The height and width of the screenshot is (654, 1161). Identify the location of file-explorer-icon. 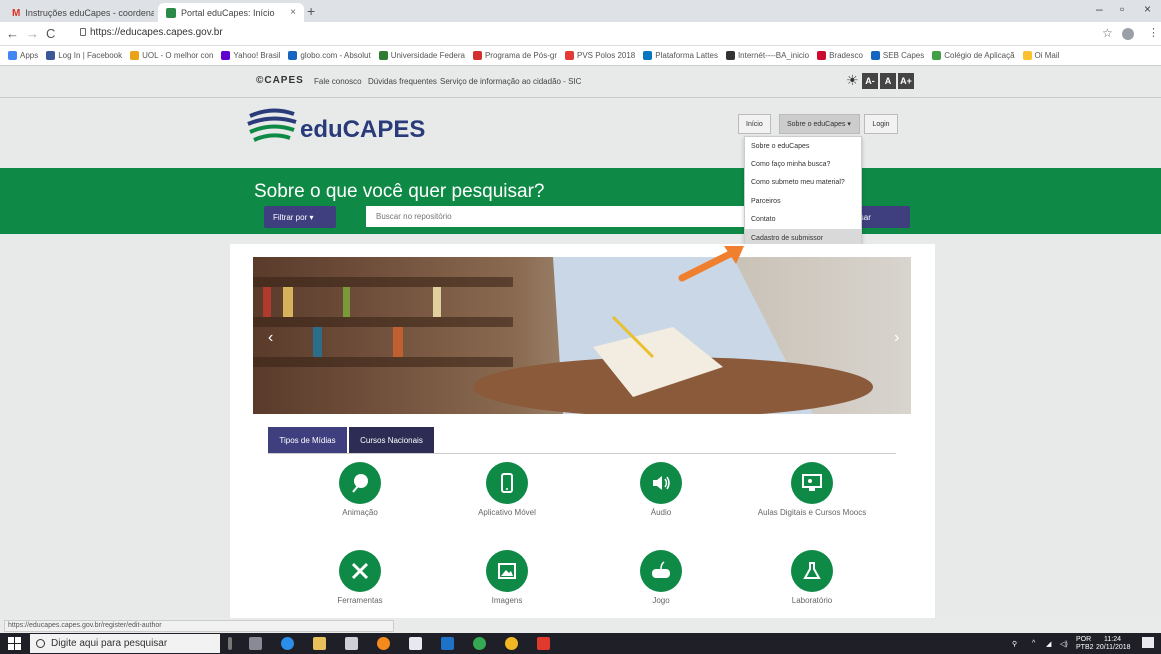
(319, 643).